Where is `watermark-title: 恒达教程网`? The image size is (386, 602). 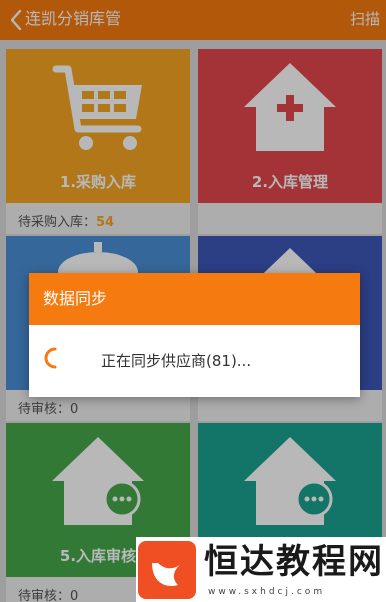
watermark-title: 恒达教程网 is located at coordinates (294, 562).